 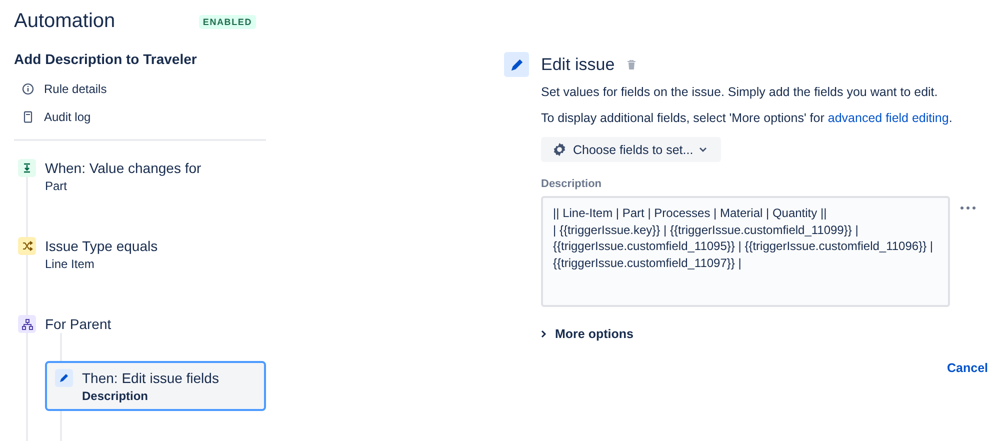 What do you see at coordinates (227, 21) in the screenshot?
I see `status-badge: ENABLED` at bounding box center [227, 21].